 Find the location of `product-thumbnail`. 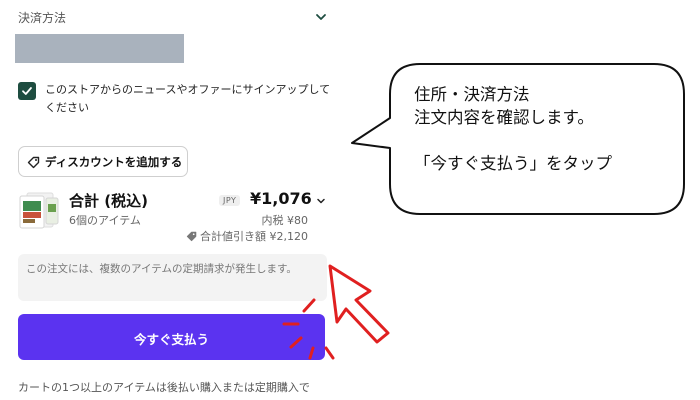

product-thumbnail is located at coordinates (39, 210).